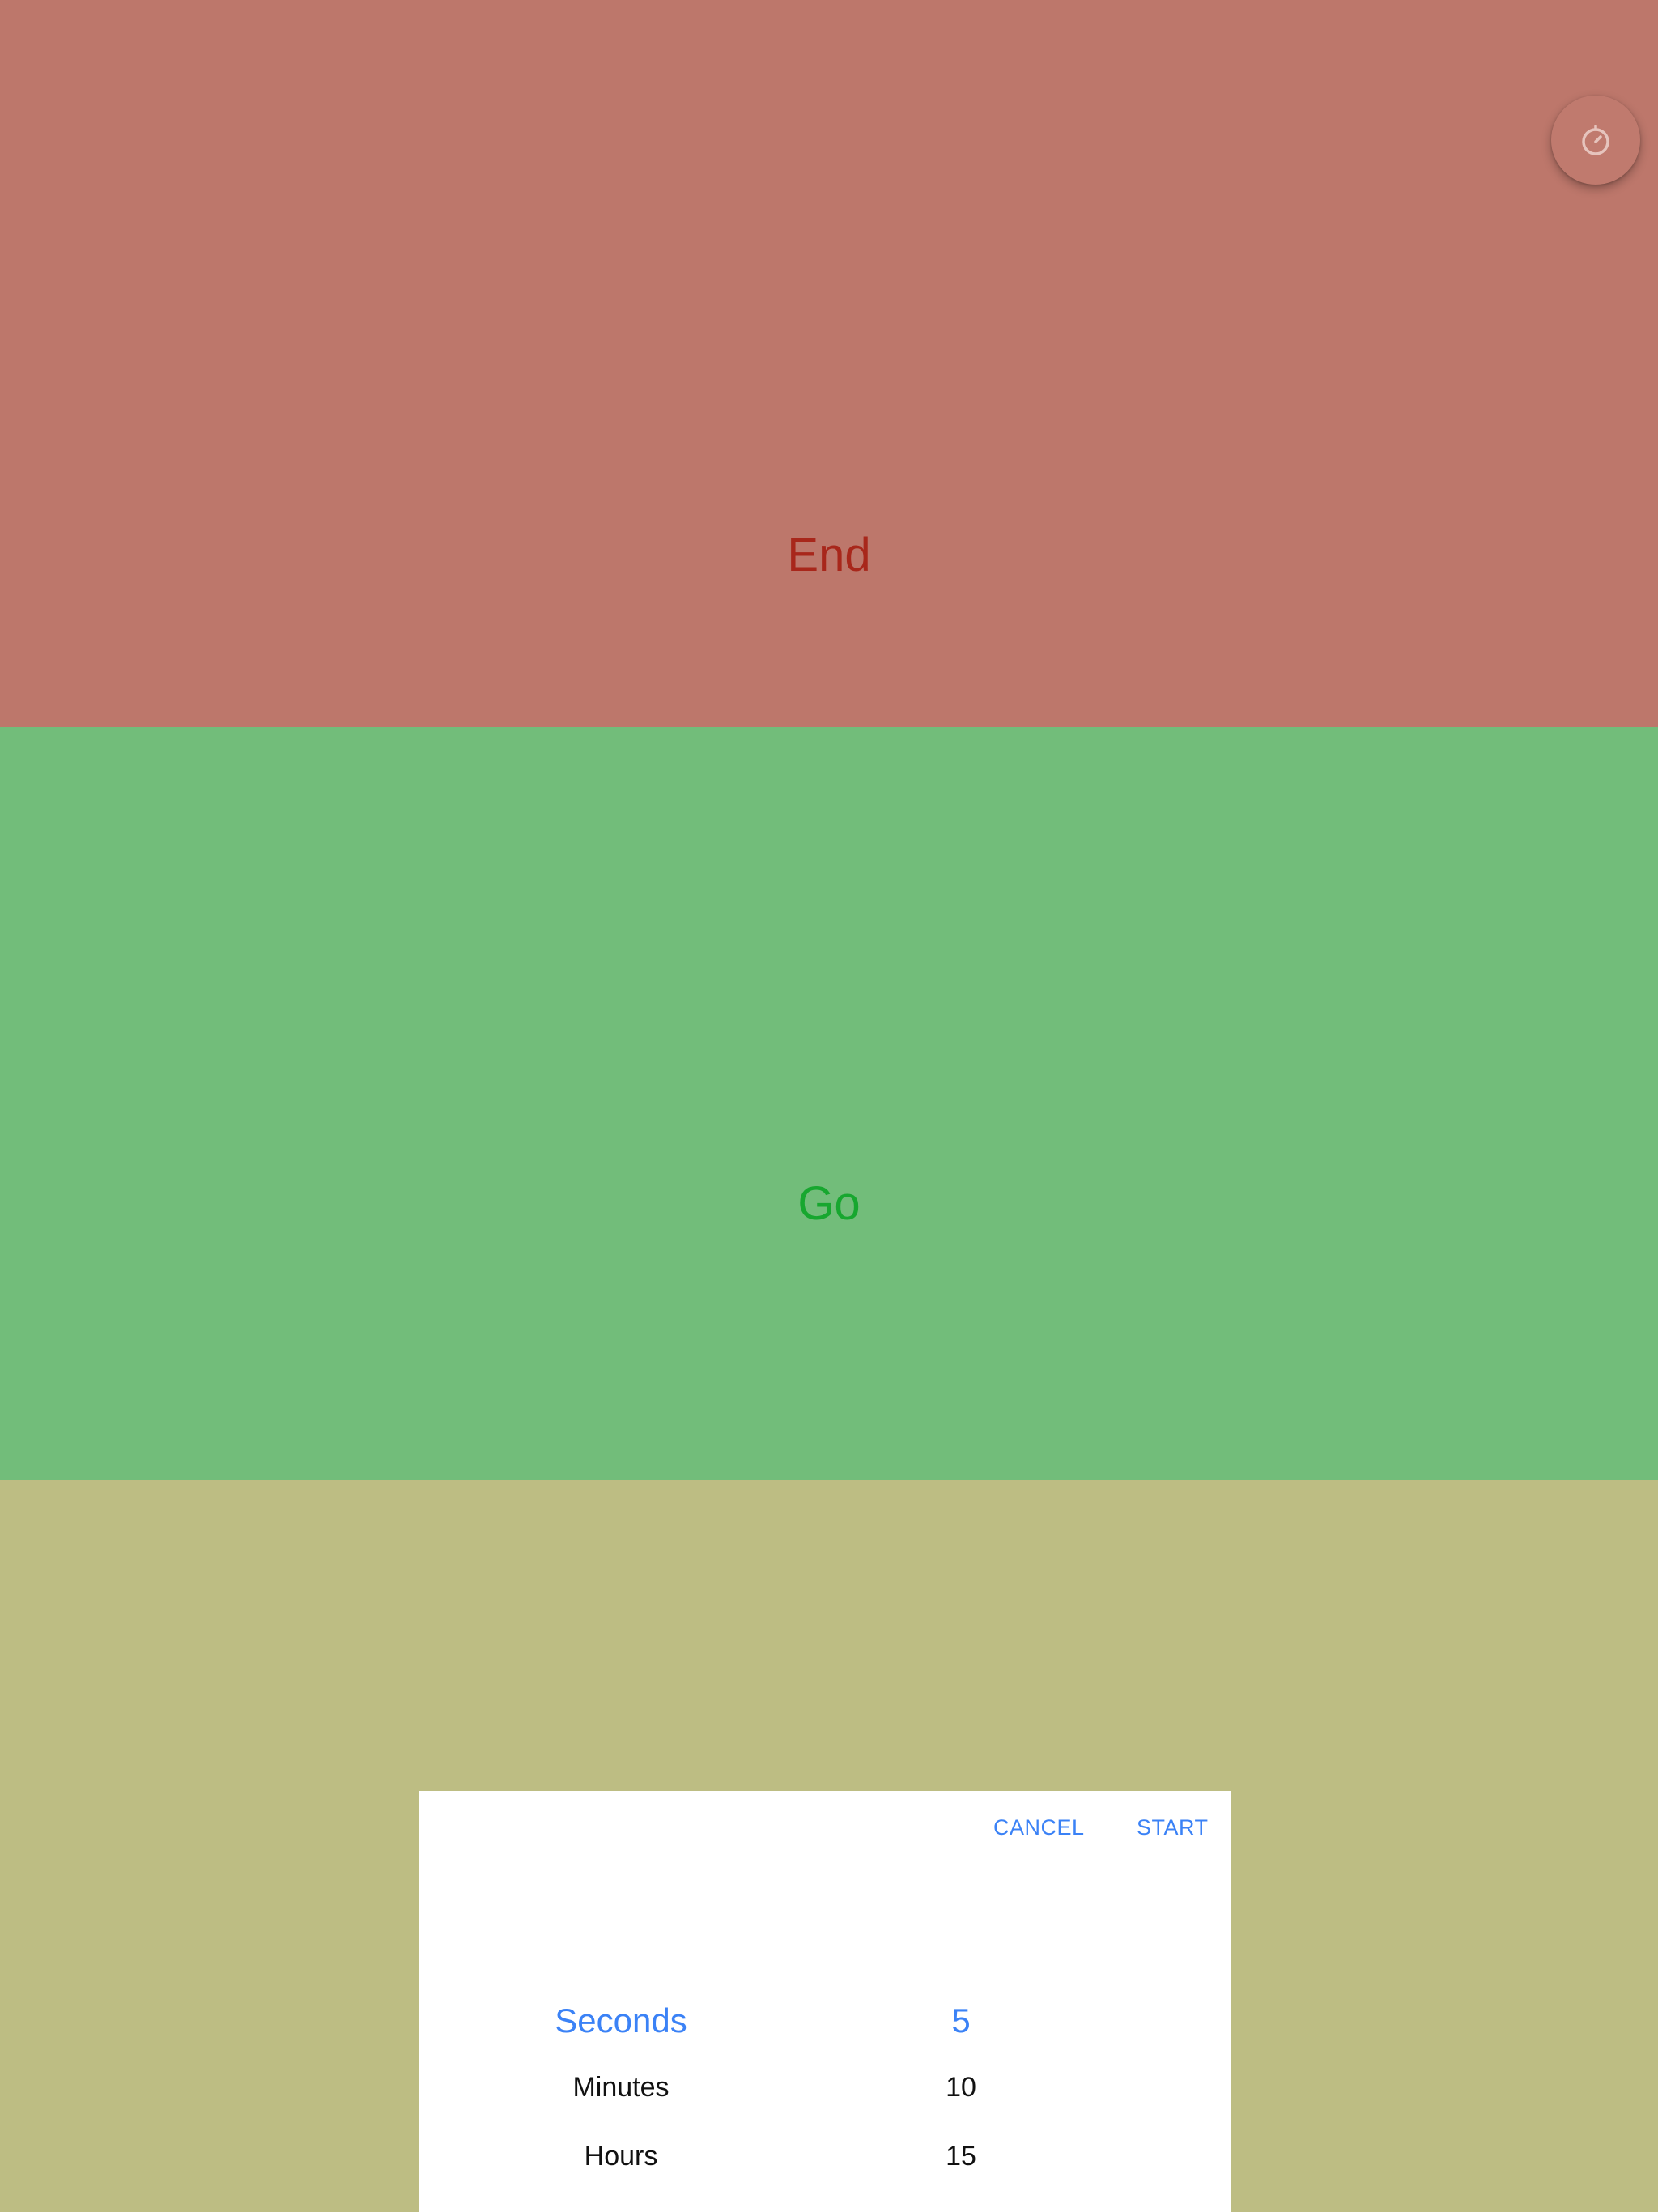 The image size is (1658, 2212). What do you see at coordinates (825, 2173) in the screenshot?
I see `picker-row-hours: Hours 15` at bounding box center [825, 2173].